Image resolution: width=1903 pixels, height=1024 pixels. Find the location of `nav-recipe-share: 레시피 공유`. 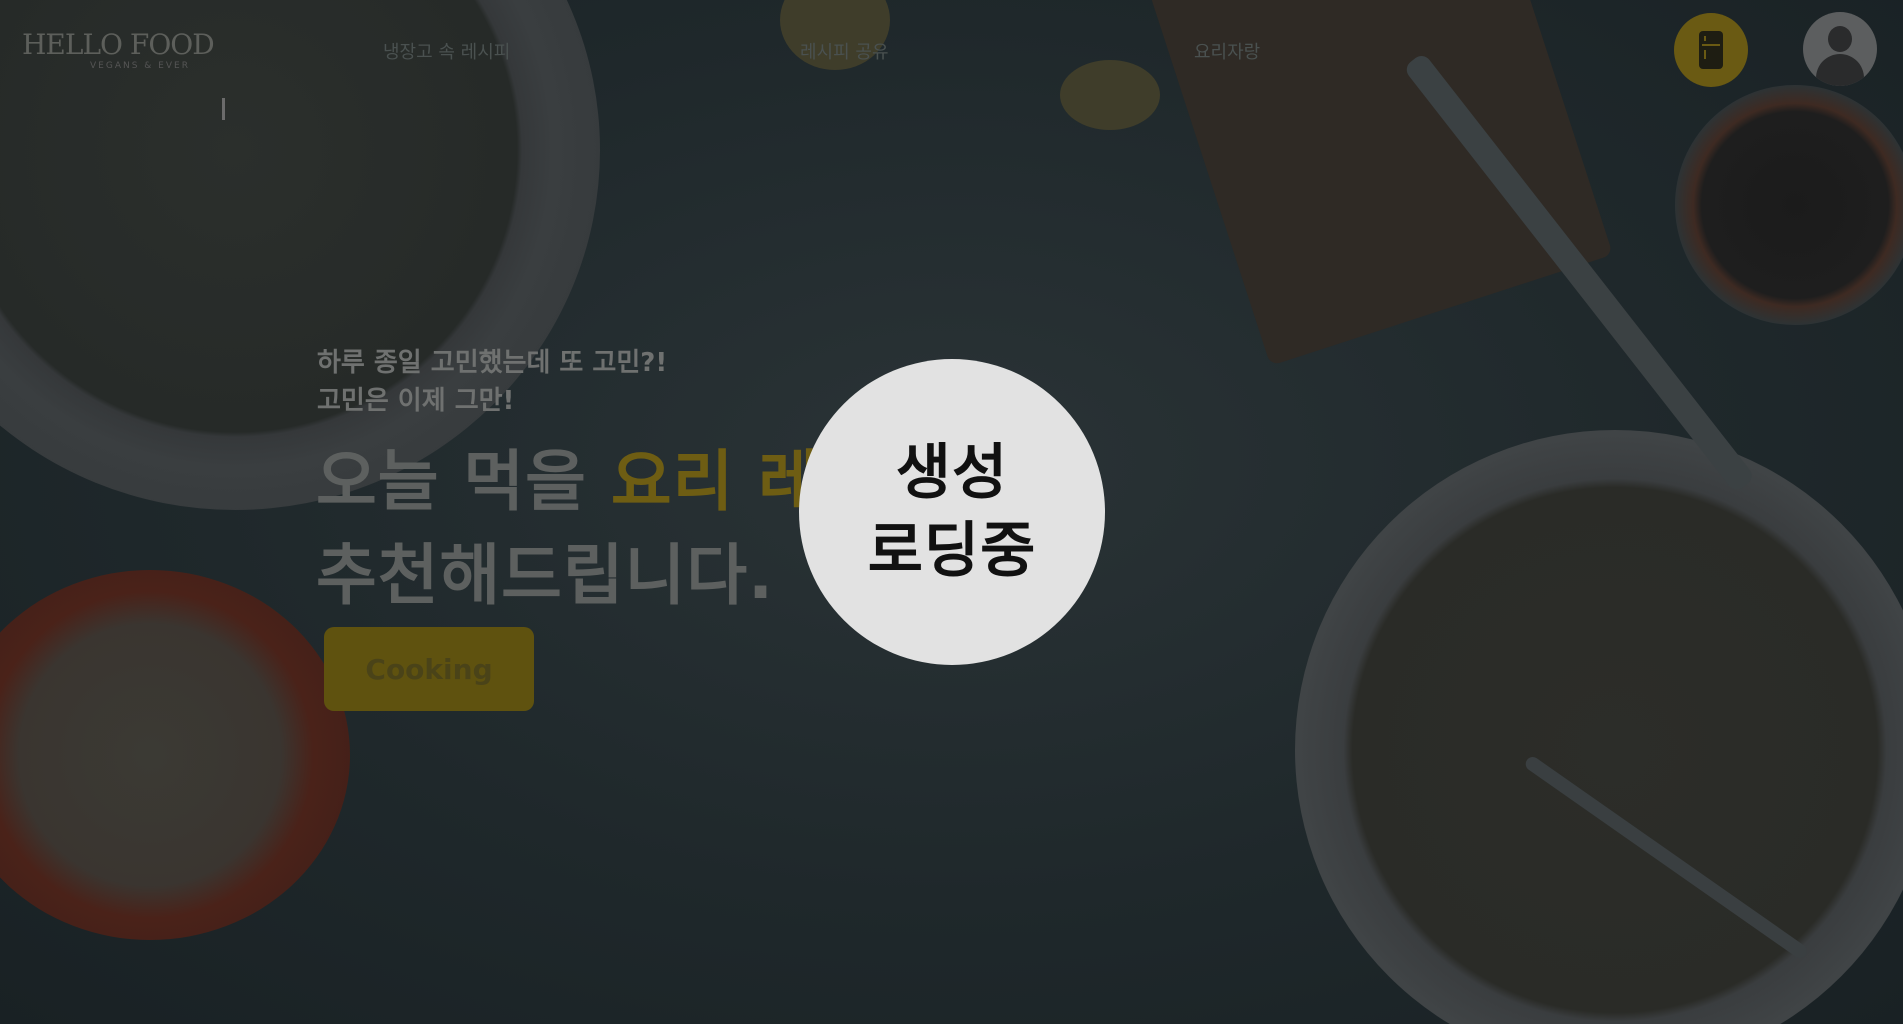

nav-recipe-share: 레시피 공유 is located at coordinates (844, 51).